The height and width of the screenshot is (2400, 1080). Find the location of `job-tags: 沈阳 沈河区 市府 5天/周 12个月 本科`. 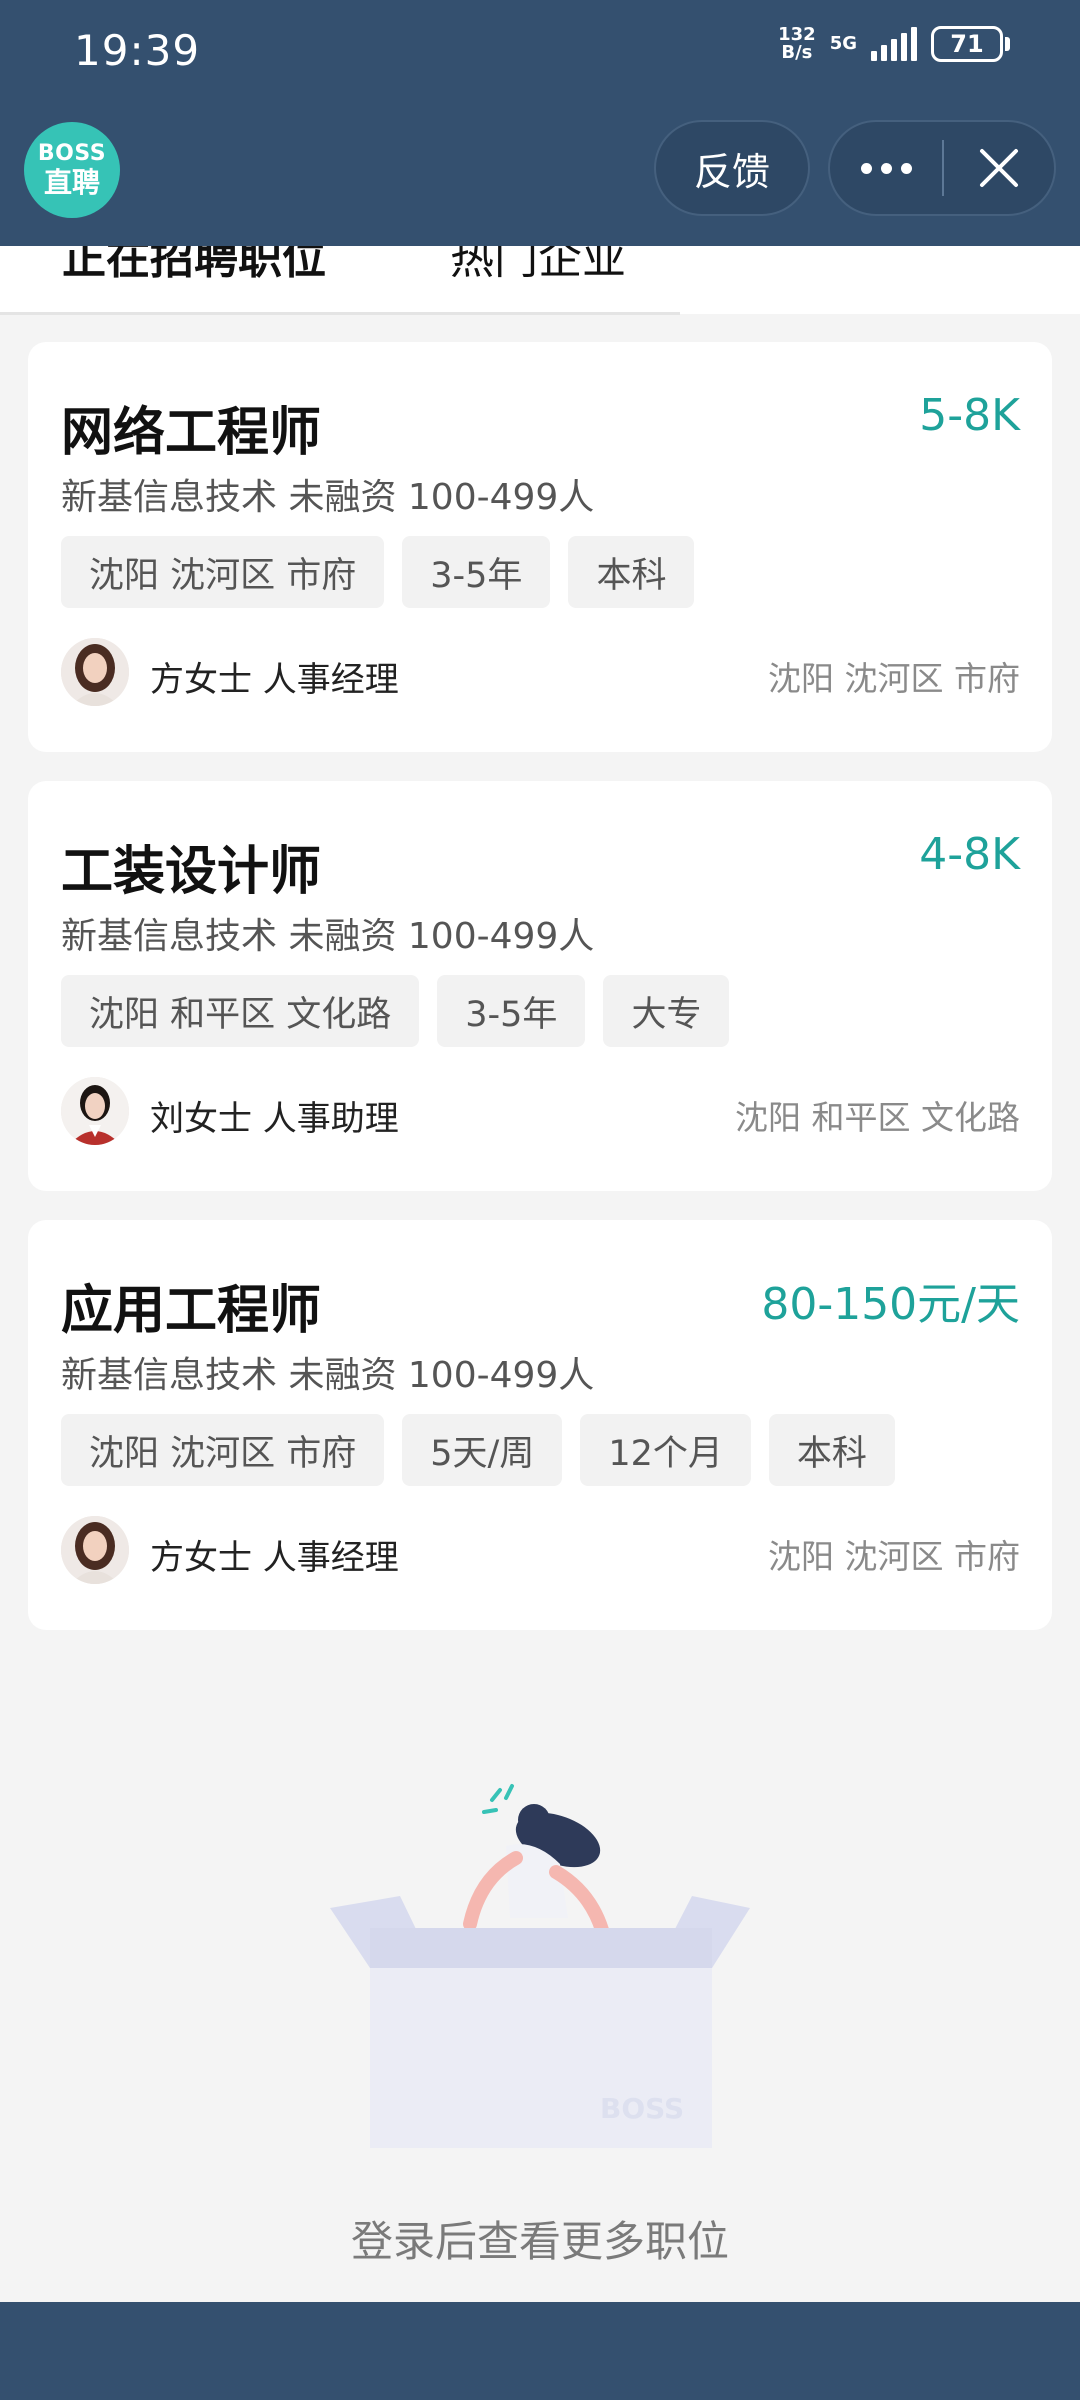

job-tags: 沈阳 沈河区 市府 5天/周 12个月 本科 is located at coordinates (478, 1450).